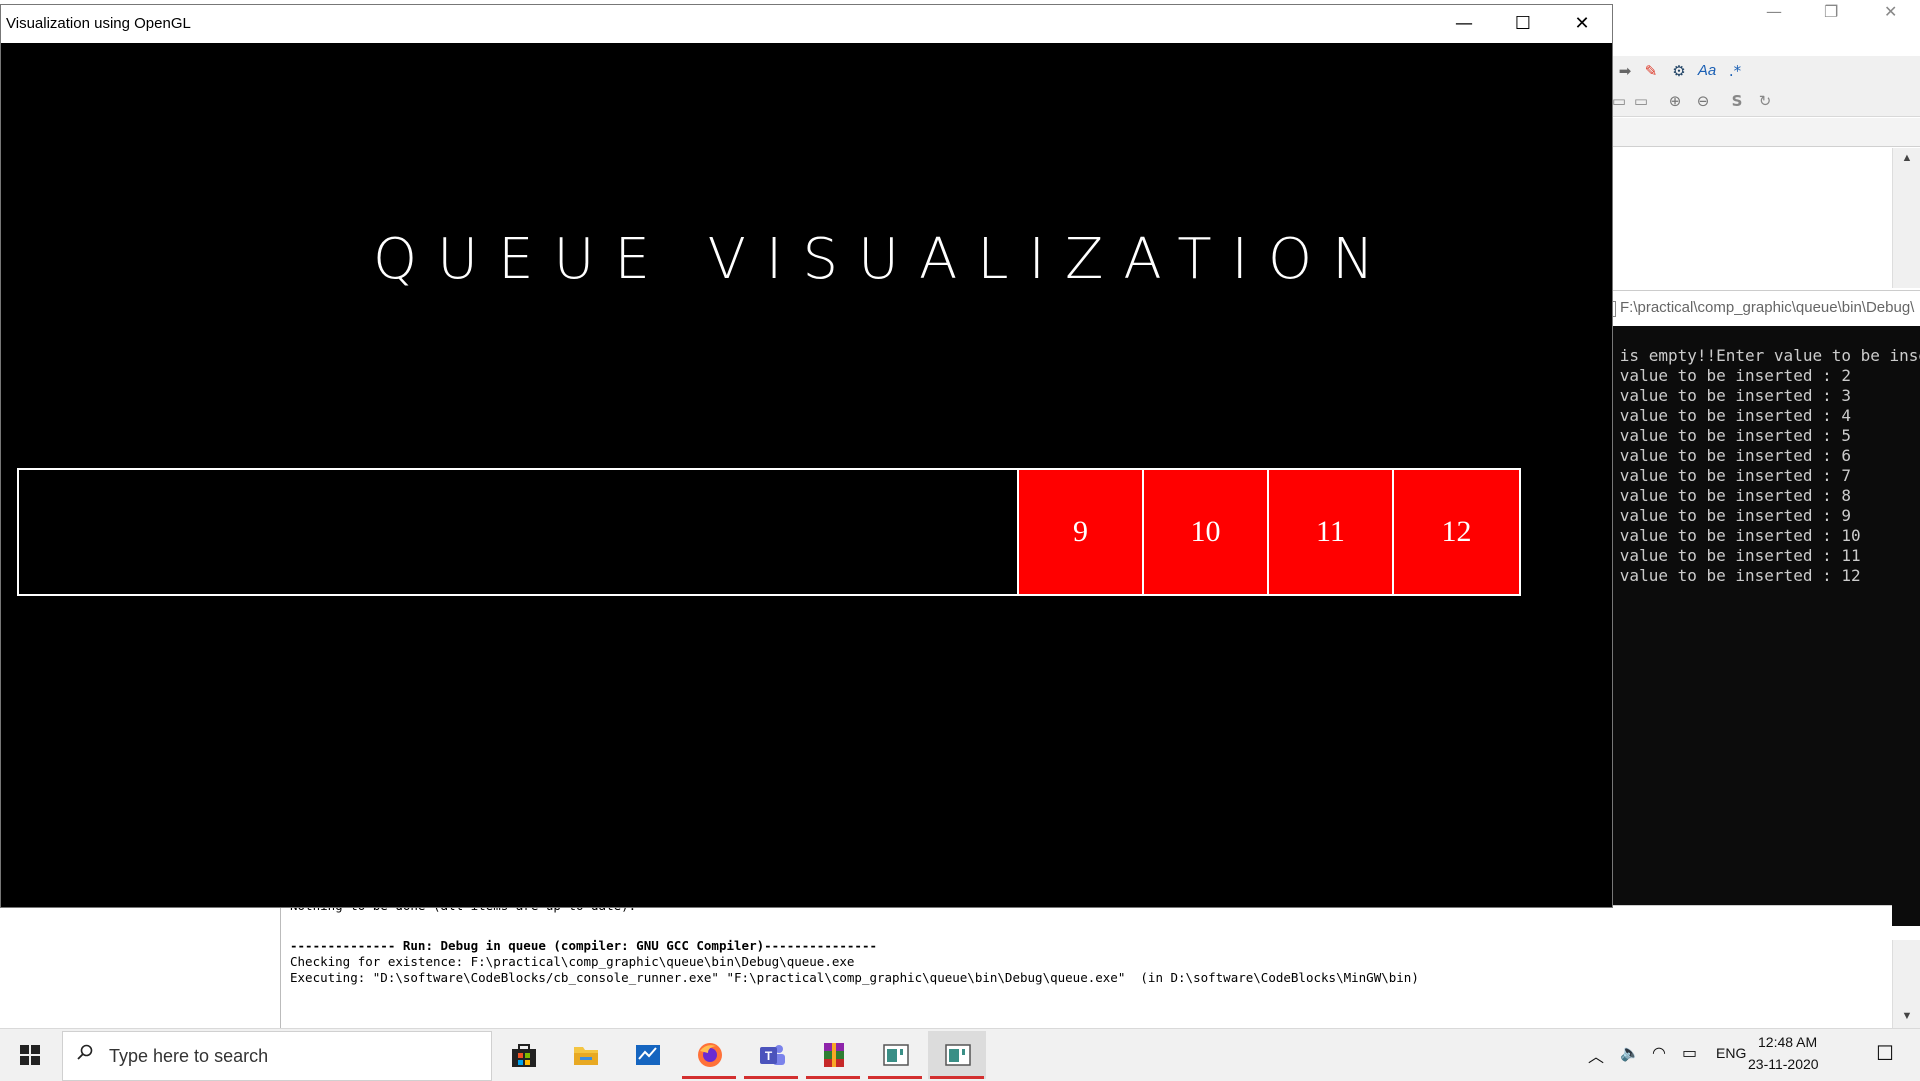 The image size is (1920, 1081). What do you see at coordinates (1079, 532) in the screenshot?
I see `queue-cell: 9` at bounding box center [1079, 532].